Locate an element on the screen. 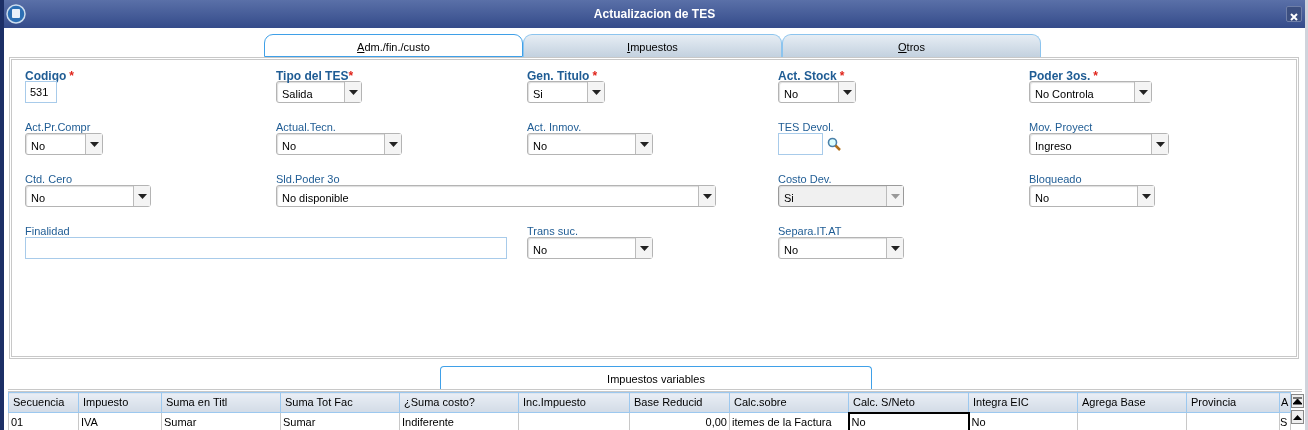 The image size is (1308, 430). field-label: Finalidad is located at coordinates (47, 231).